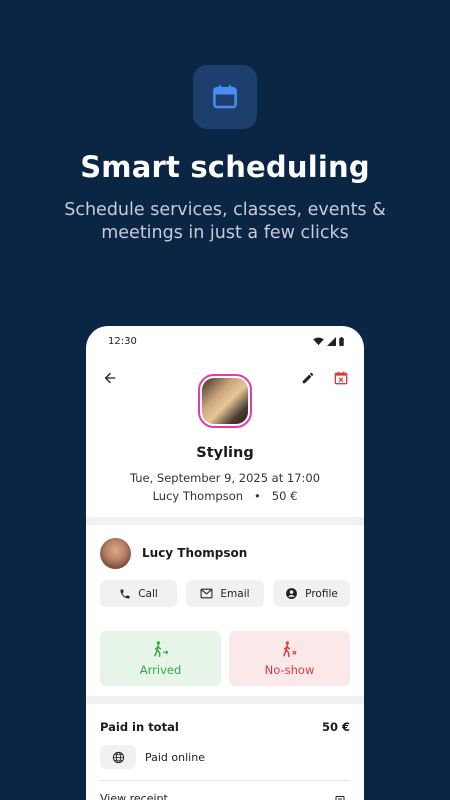 This screenshot has height=800, width=450. I want to click on payment-method-badge, so click(118, 757).